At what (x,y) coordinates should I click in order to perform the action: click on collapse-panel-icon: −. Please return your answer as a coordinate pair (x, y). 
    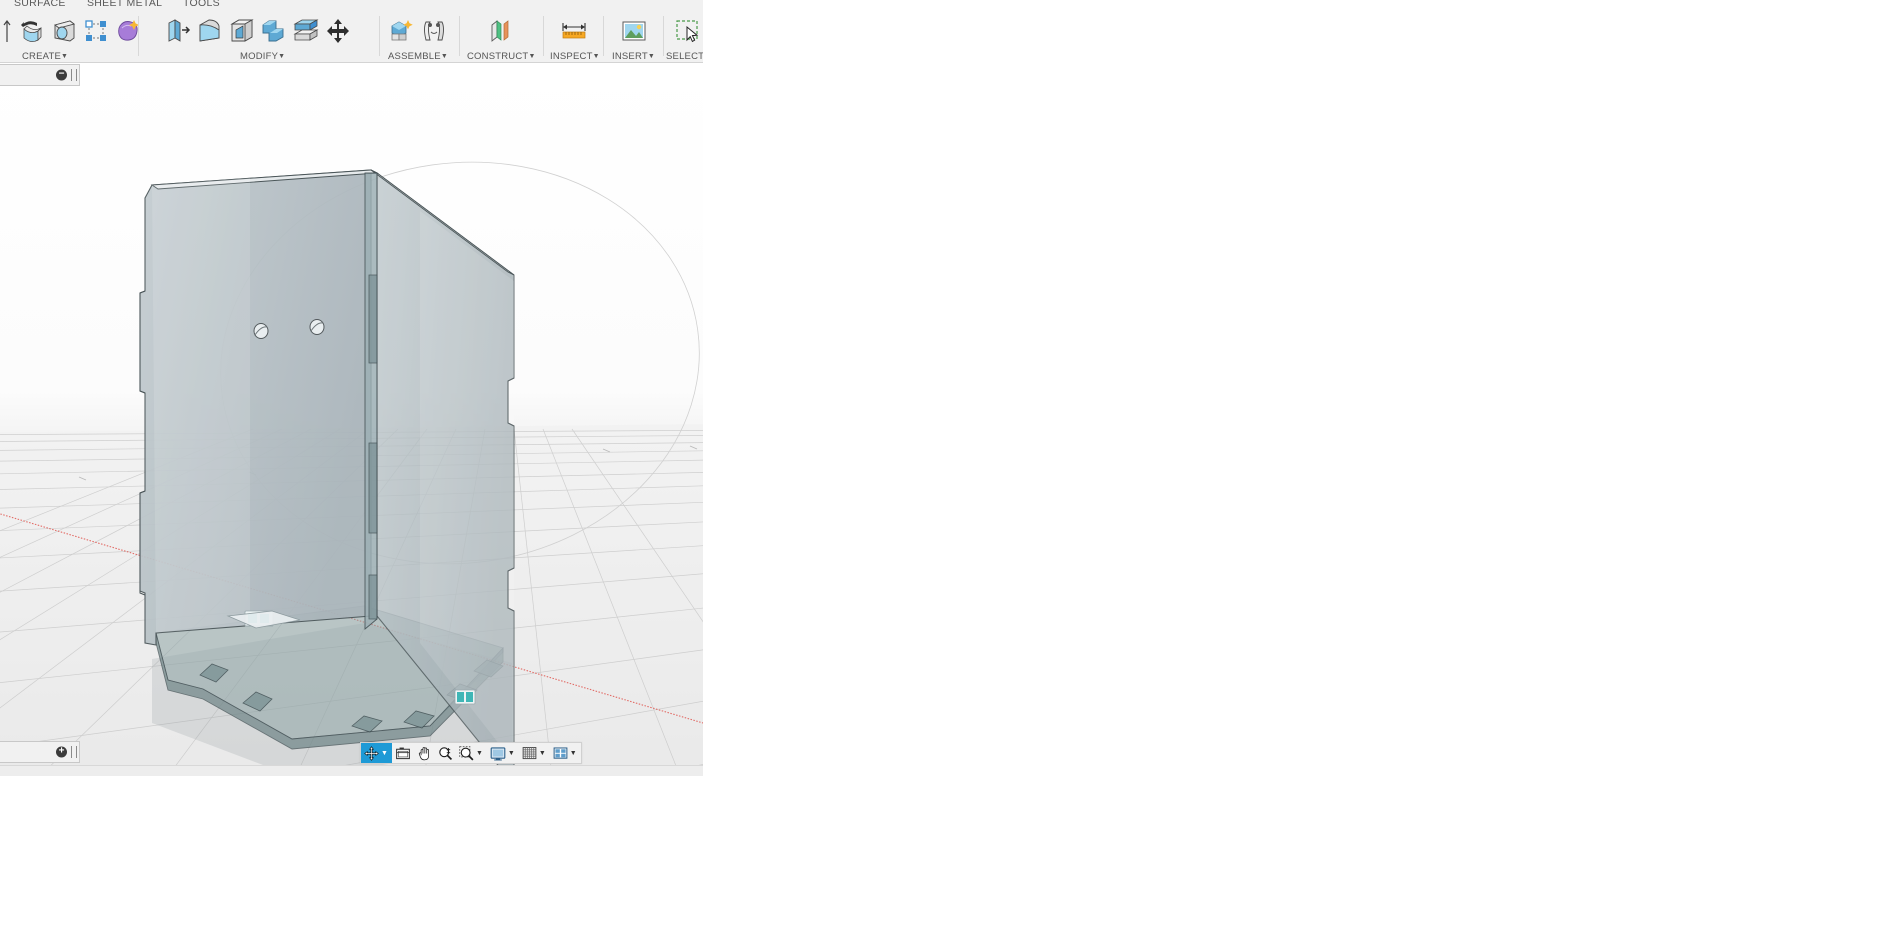
    Looking at the image, I should click on (61, 75).